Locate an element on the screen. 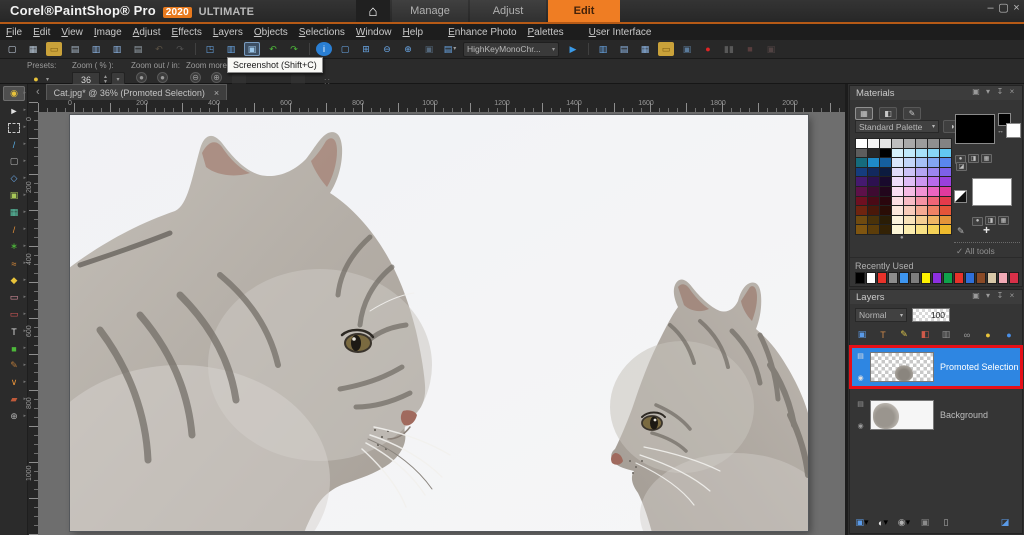 This screenshot has height=535, width=1024. link-layers-icon: ∞ is located at coordinates (967, 334).